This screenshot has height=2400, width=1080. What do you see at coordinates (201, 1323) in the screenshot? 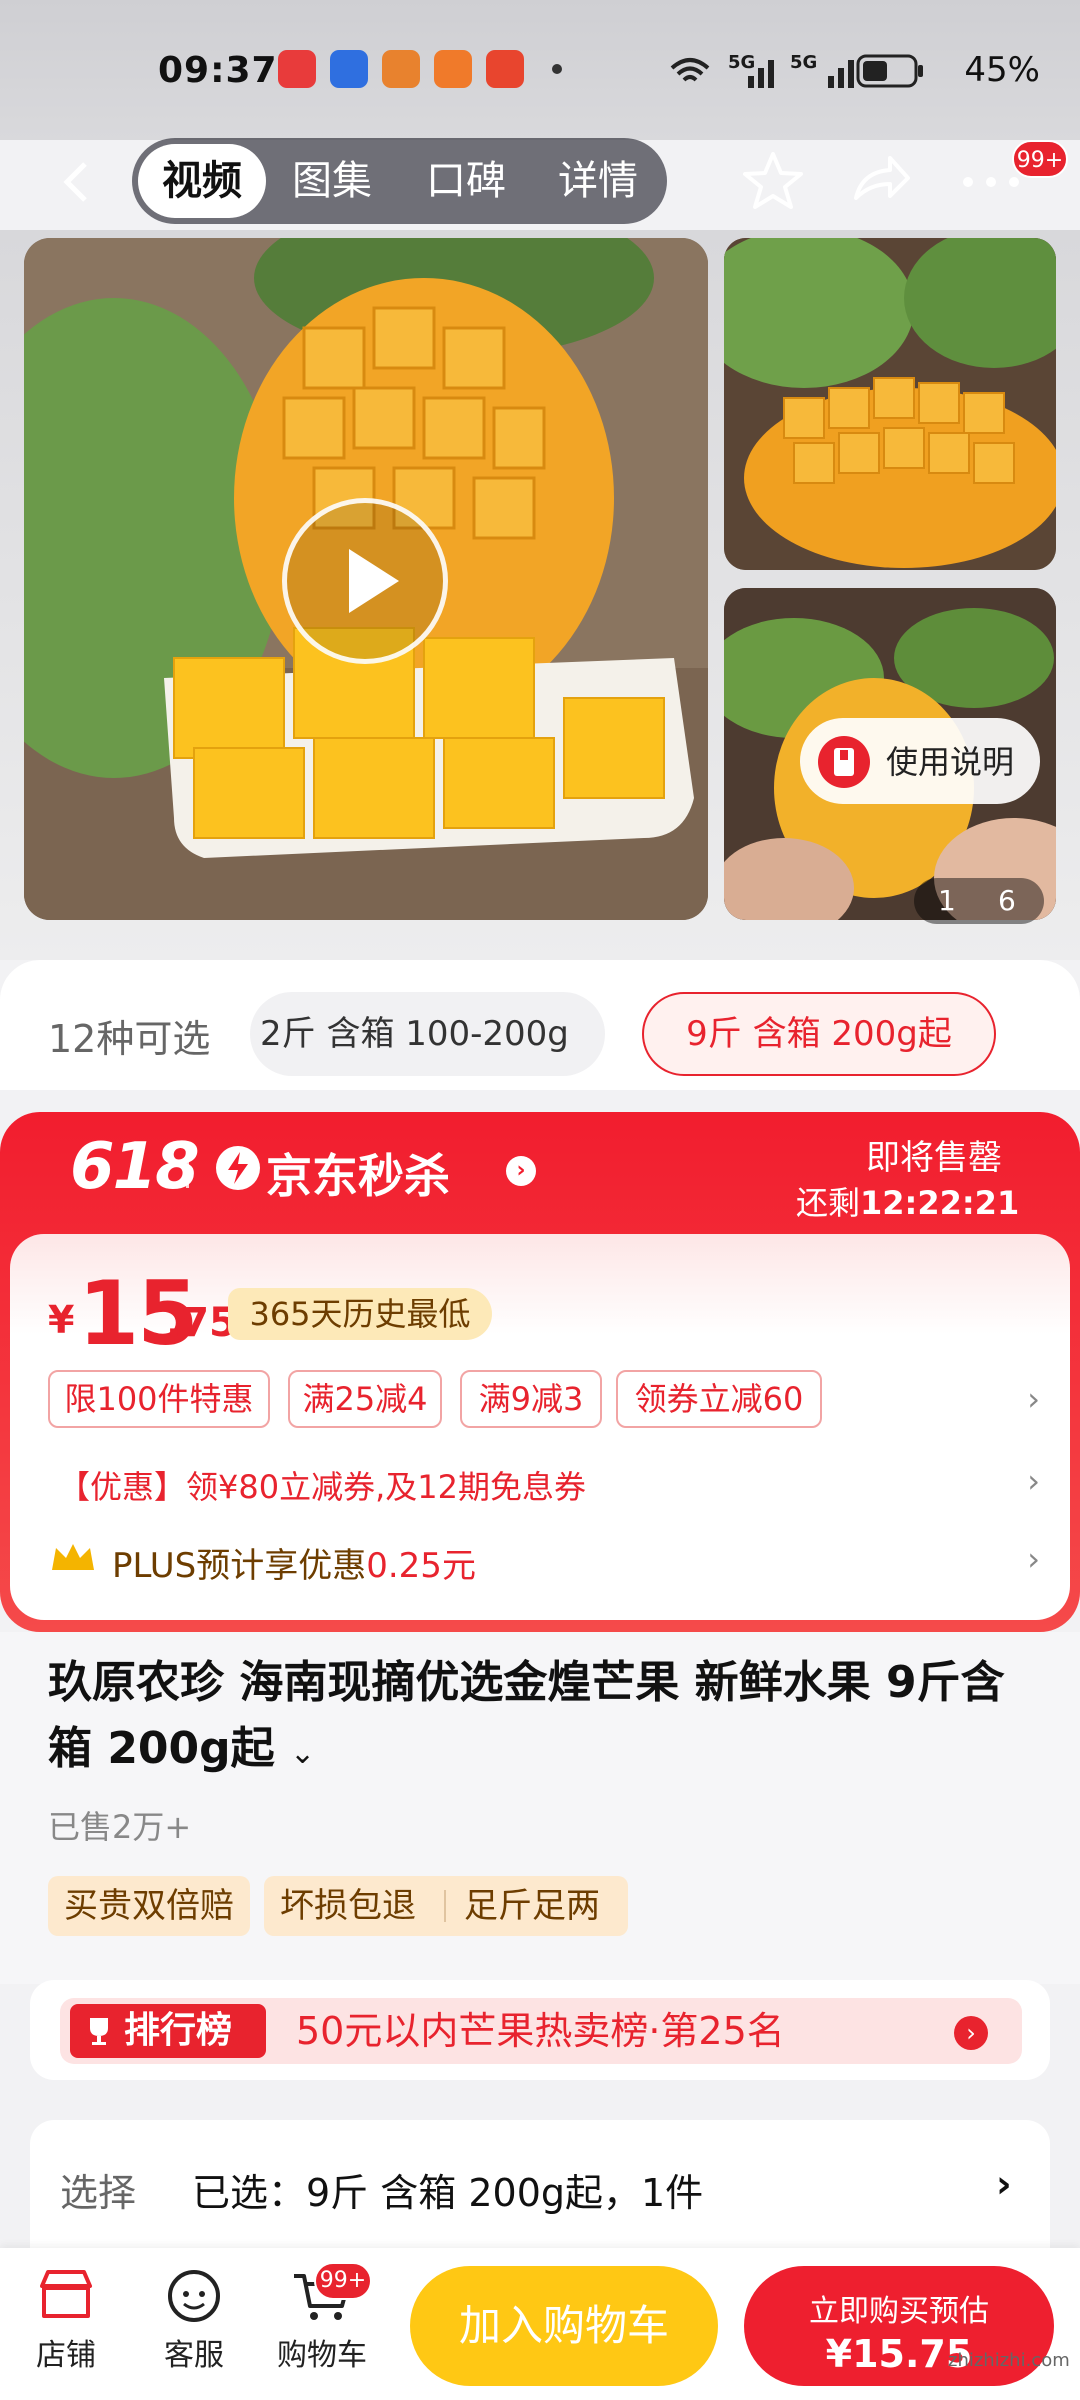
I see `price-decimal: .75` at bounding box center [201, 1323].